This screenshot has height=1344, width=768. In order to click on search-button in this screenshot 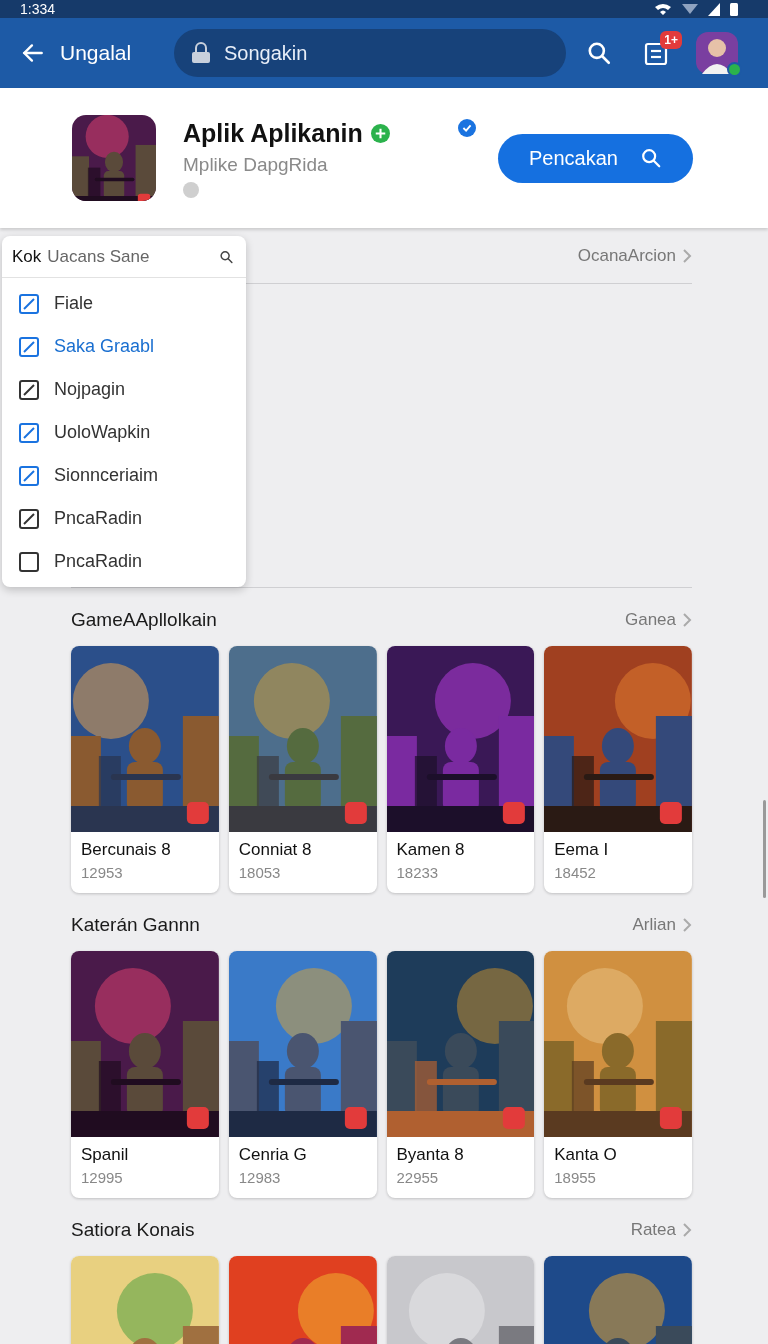, I will do `click(599, 53)`.